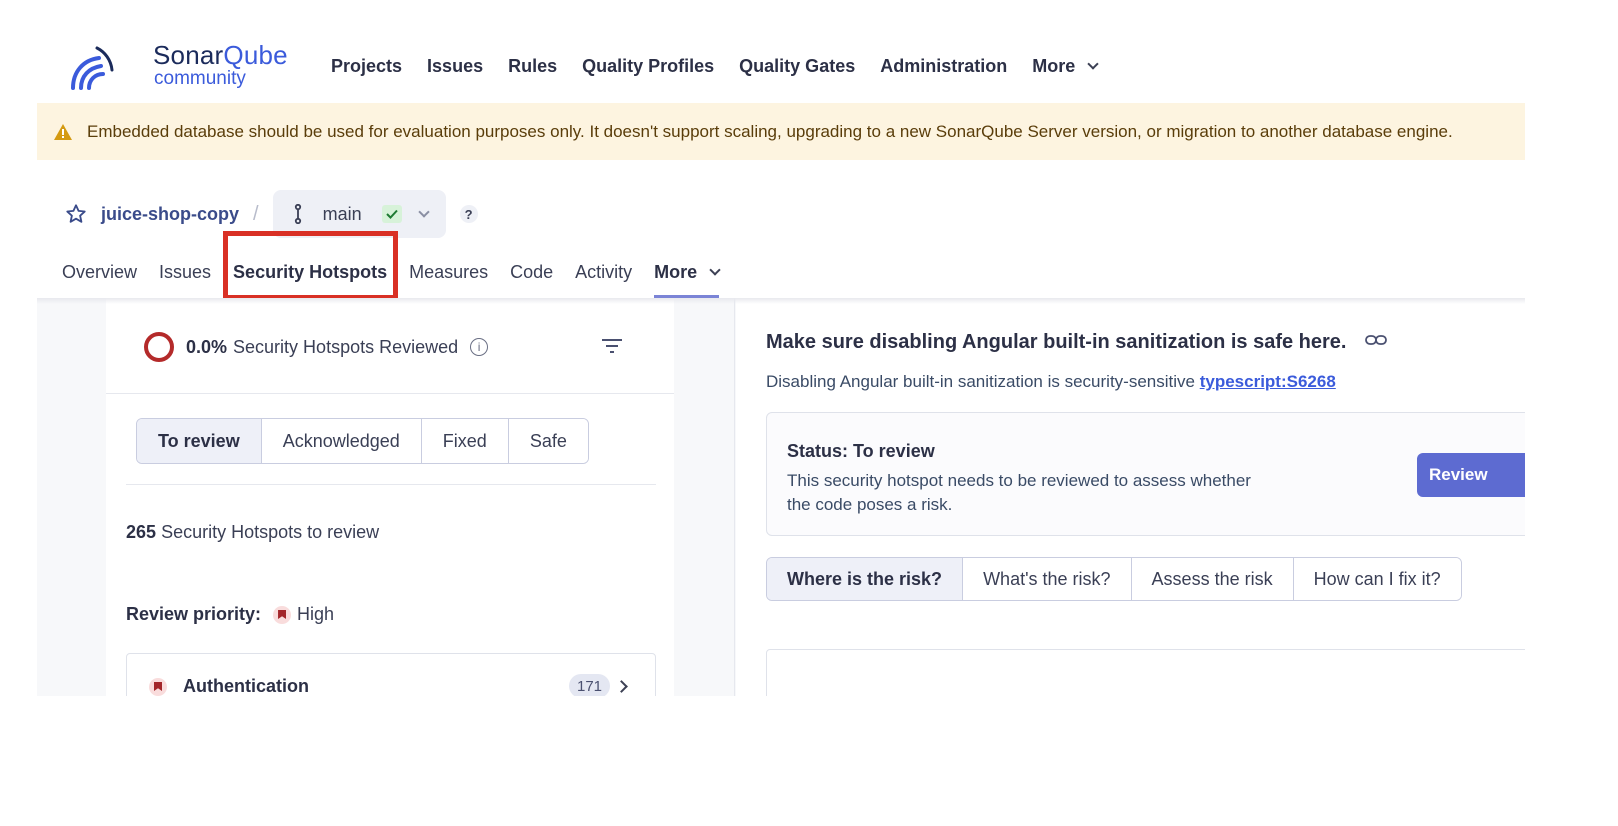 This screenshot has width=1618, height=826. What do you see at coordinates (861, 451) in the screenshot?
I see `status-title: Status: To review` at bounding box center [861, 451].